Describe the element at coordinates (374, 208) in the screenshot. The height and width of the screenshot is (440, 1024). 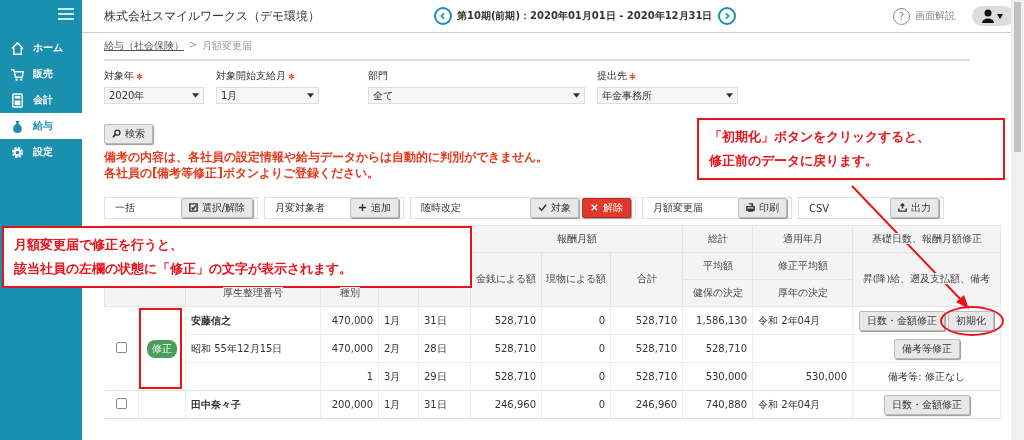
I see `toolbar-button: 追加` at that location.